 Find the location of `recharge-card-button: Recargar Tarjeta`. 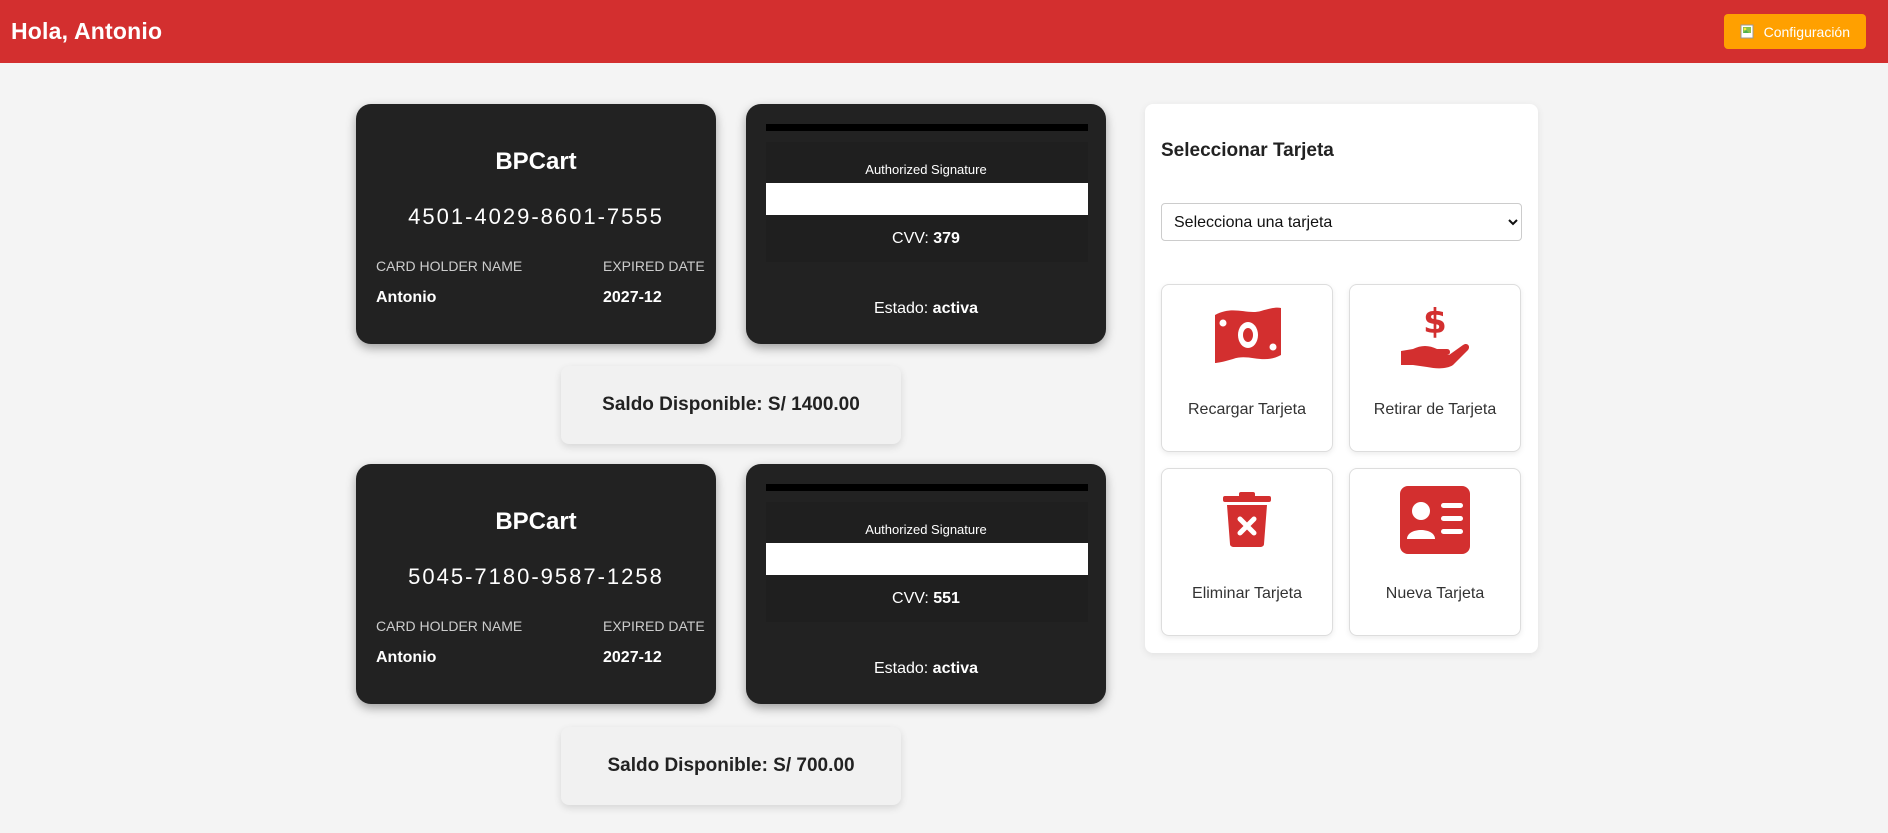

recharge-card-button: Recargar Tarjeta is located at coordinates (1247, 368).